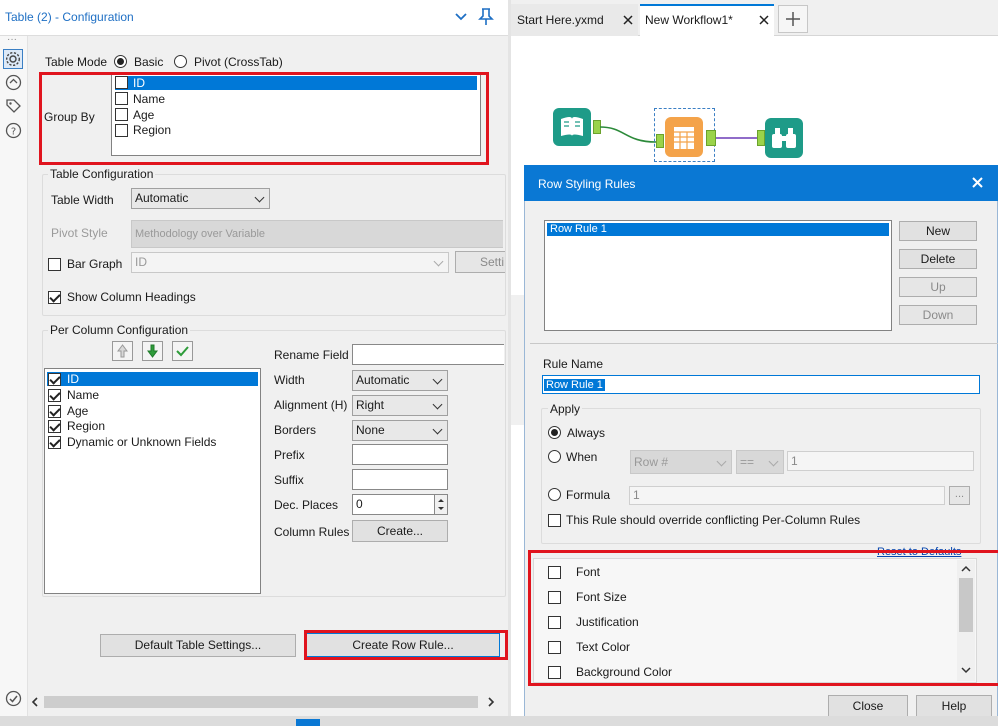 The width and height of the screenshot is (998, 726). Describe the element at coordinates (718, 229) in the screenshot. I see `rule-list-item: Row Rule 1` at that location.